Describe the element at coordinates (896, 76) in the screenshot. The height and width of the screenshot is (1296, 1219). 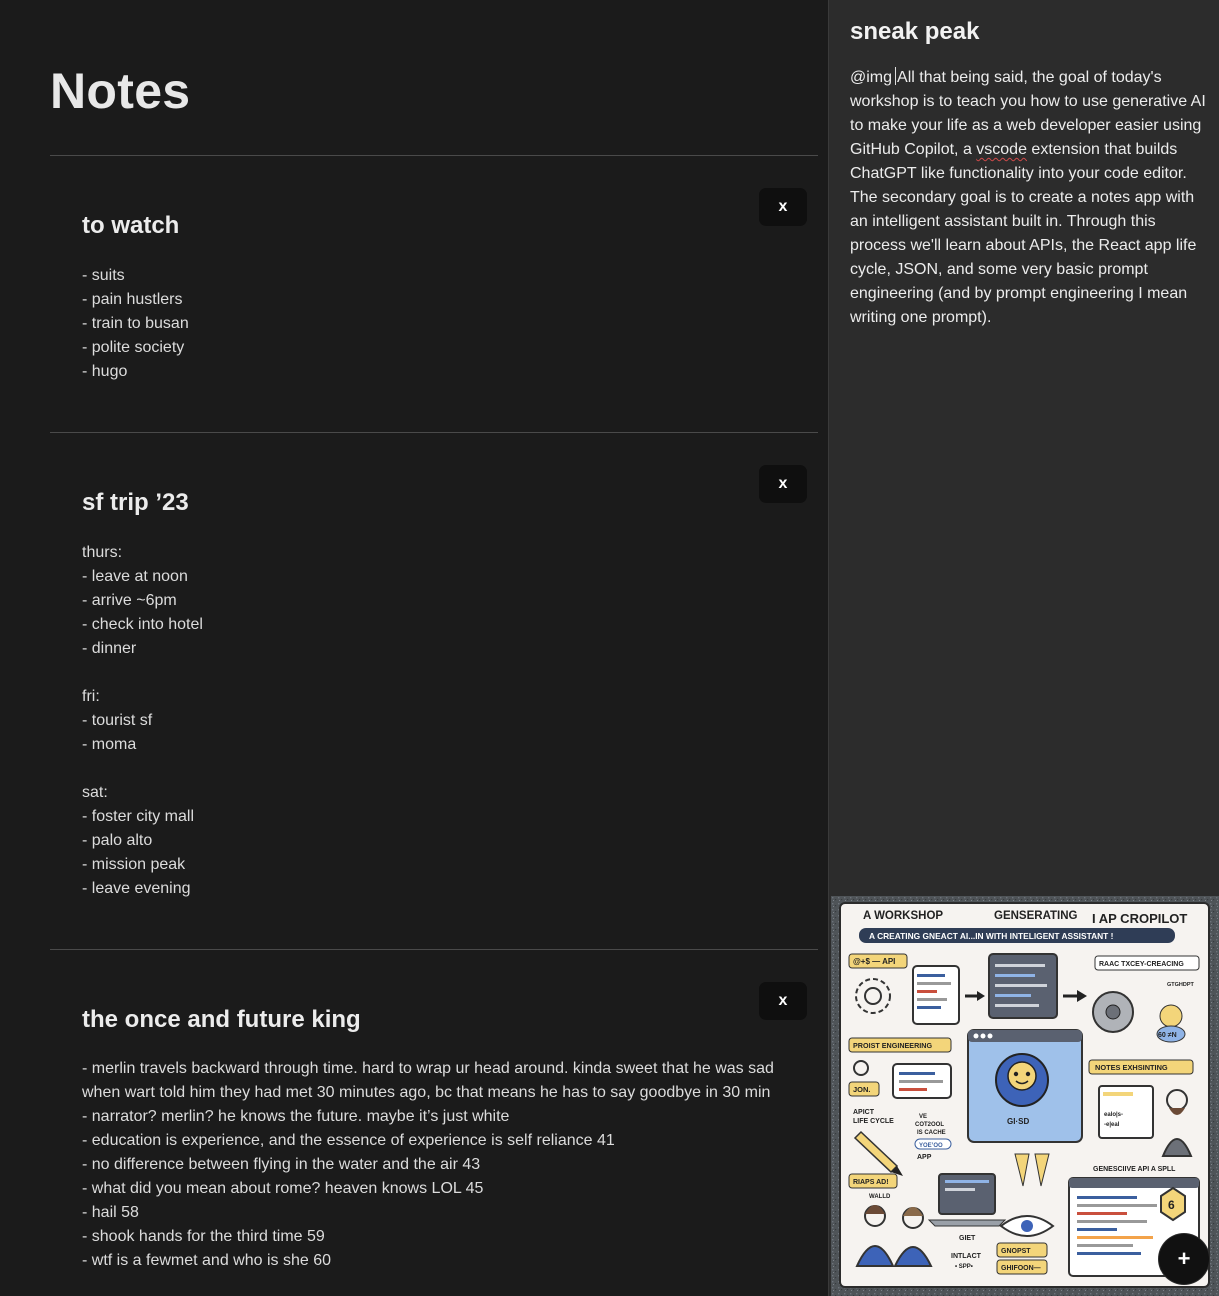
I see `text-caret` at that location.